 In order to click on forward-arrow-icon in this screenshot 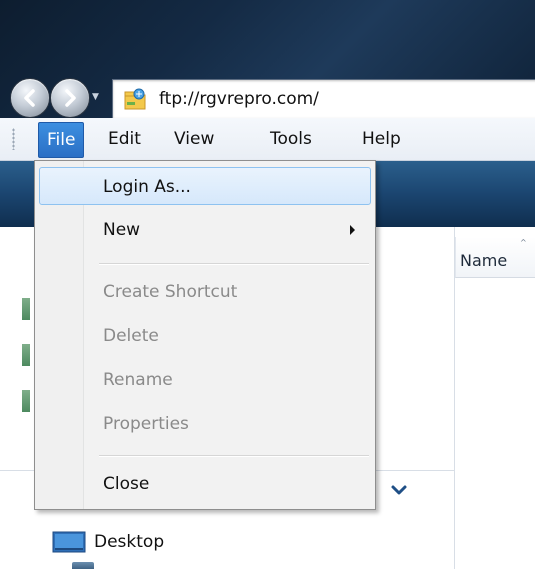, I will do `click(70, 98)`.